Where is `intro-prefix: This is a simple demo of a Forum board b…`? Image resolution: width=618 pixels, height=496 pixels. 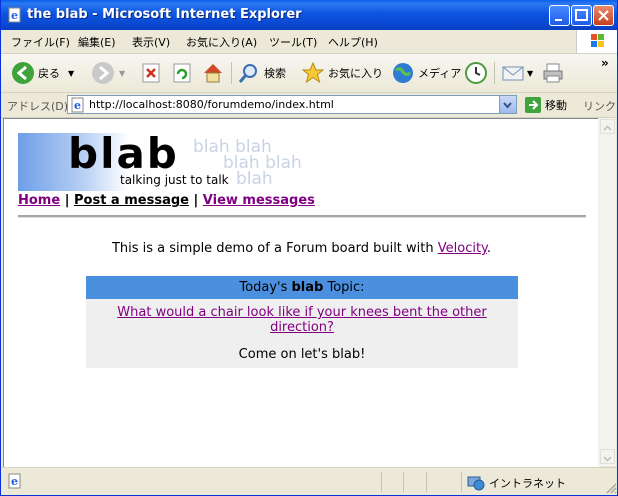 intro-prefix: This is a simple demo of a Forum board b… is located at coordinates (274, 248).